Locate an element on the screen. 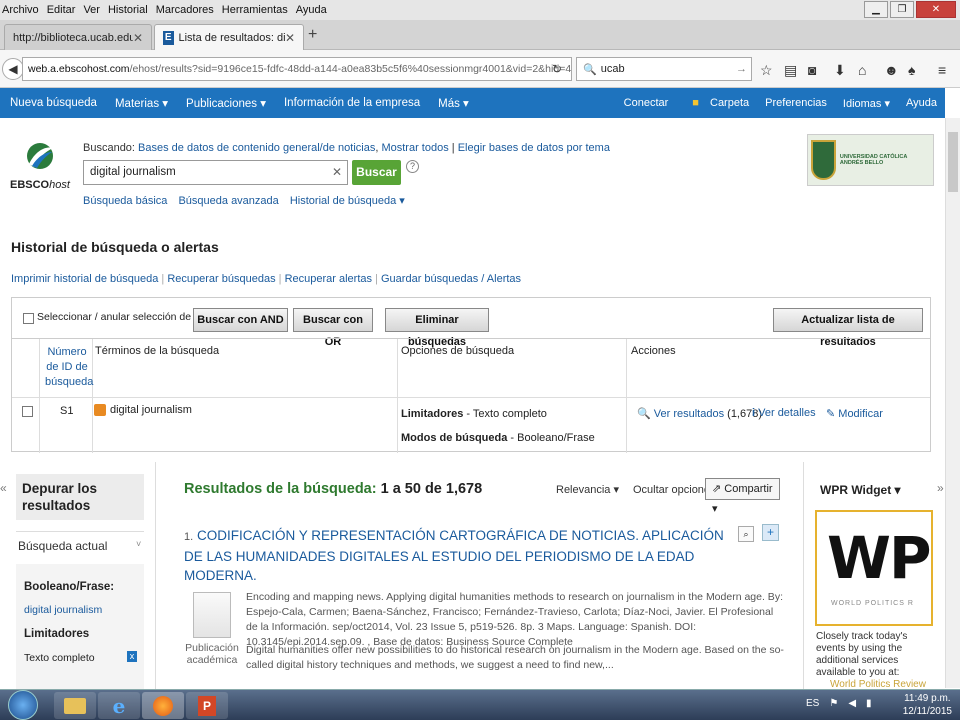 This screenshot has height=720, width=960. basic-search-link: Búsqueda básica is located at coordinates (125, 201).